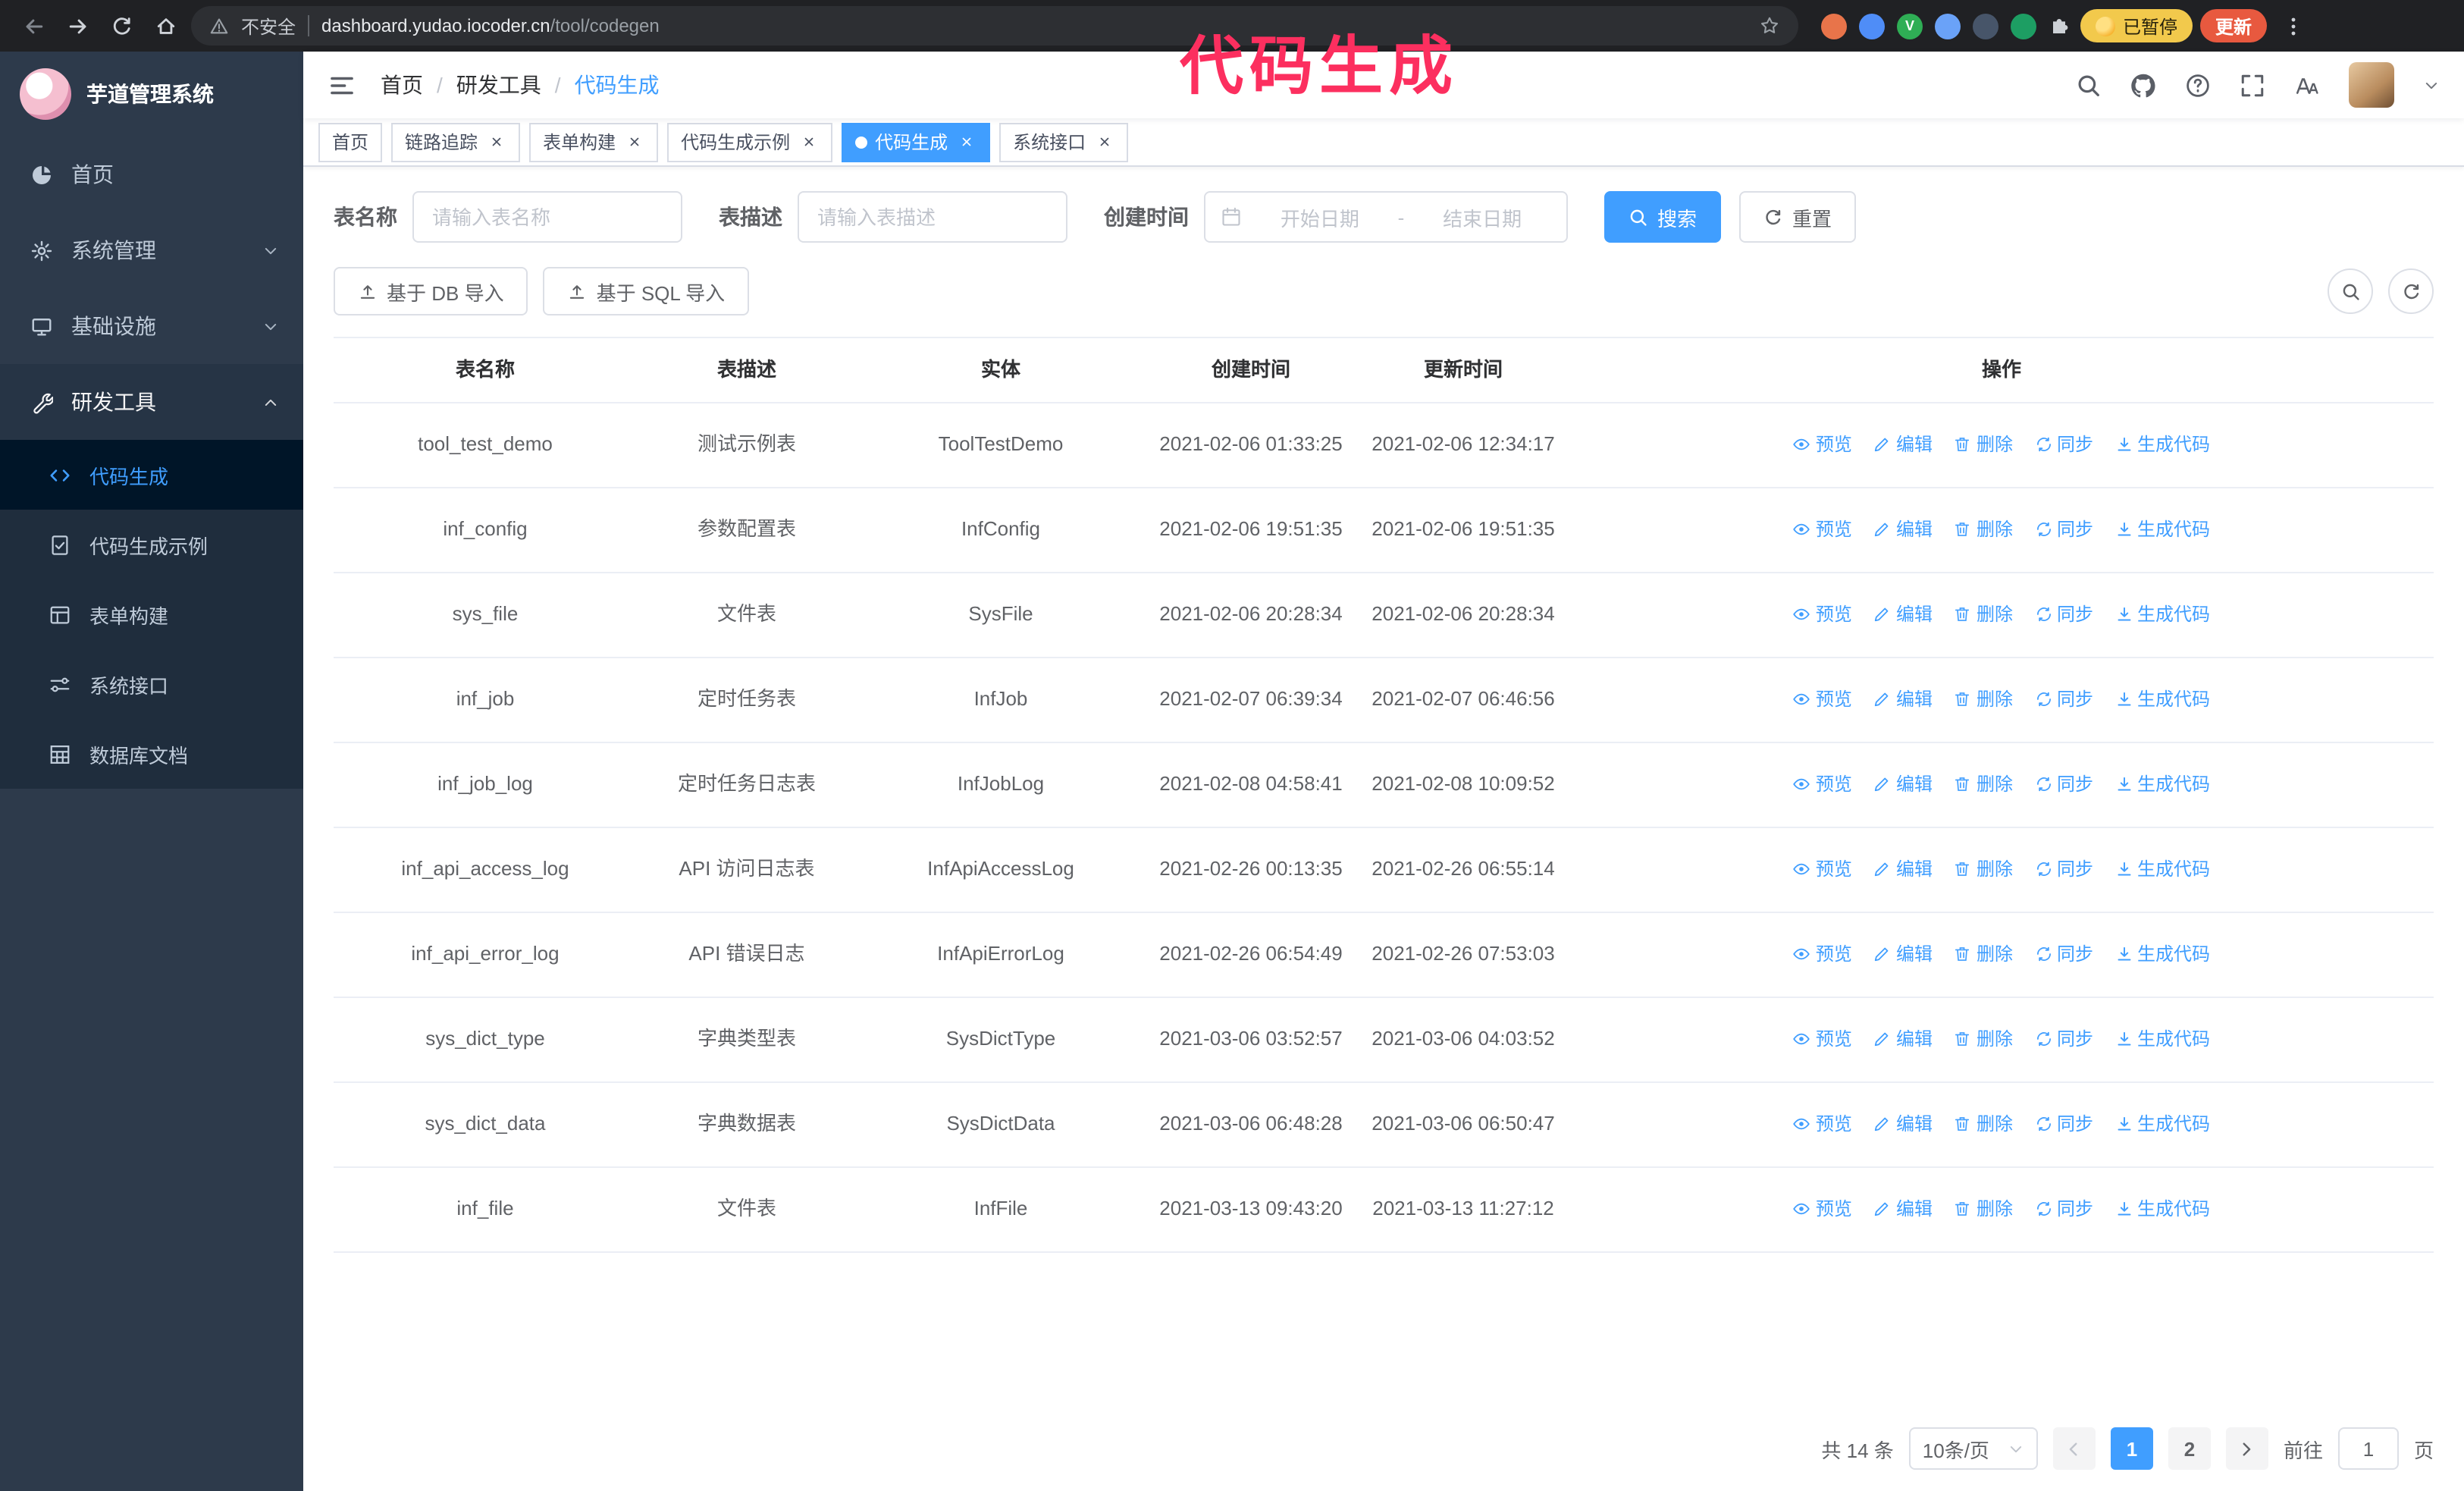  Describe the element at coordinates (151, 684) in the screenshot. I see `sidebar-item-api: 系统接口` at that location.